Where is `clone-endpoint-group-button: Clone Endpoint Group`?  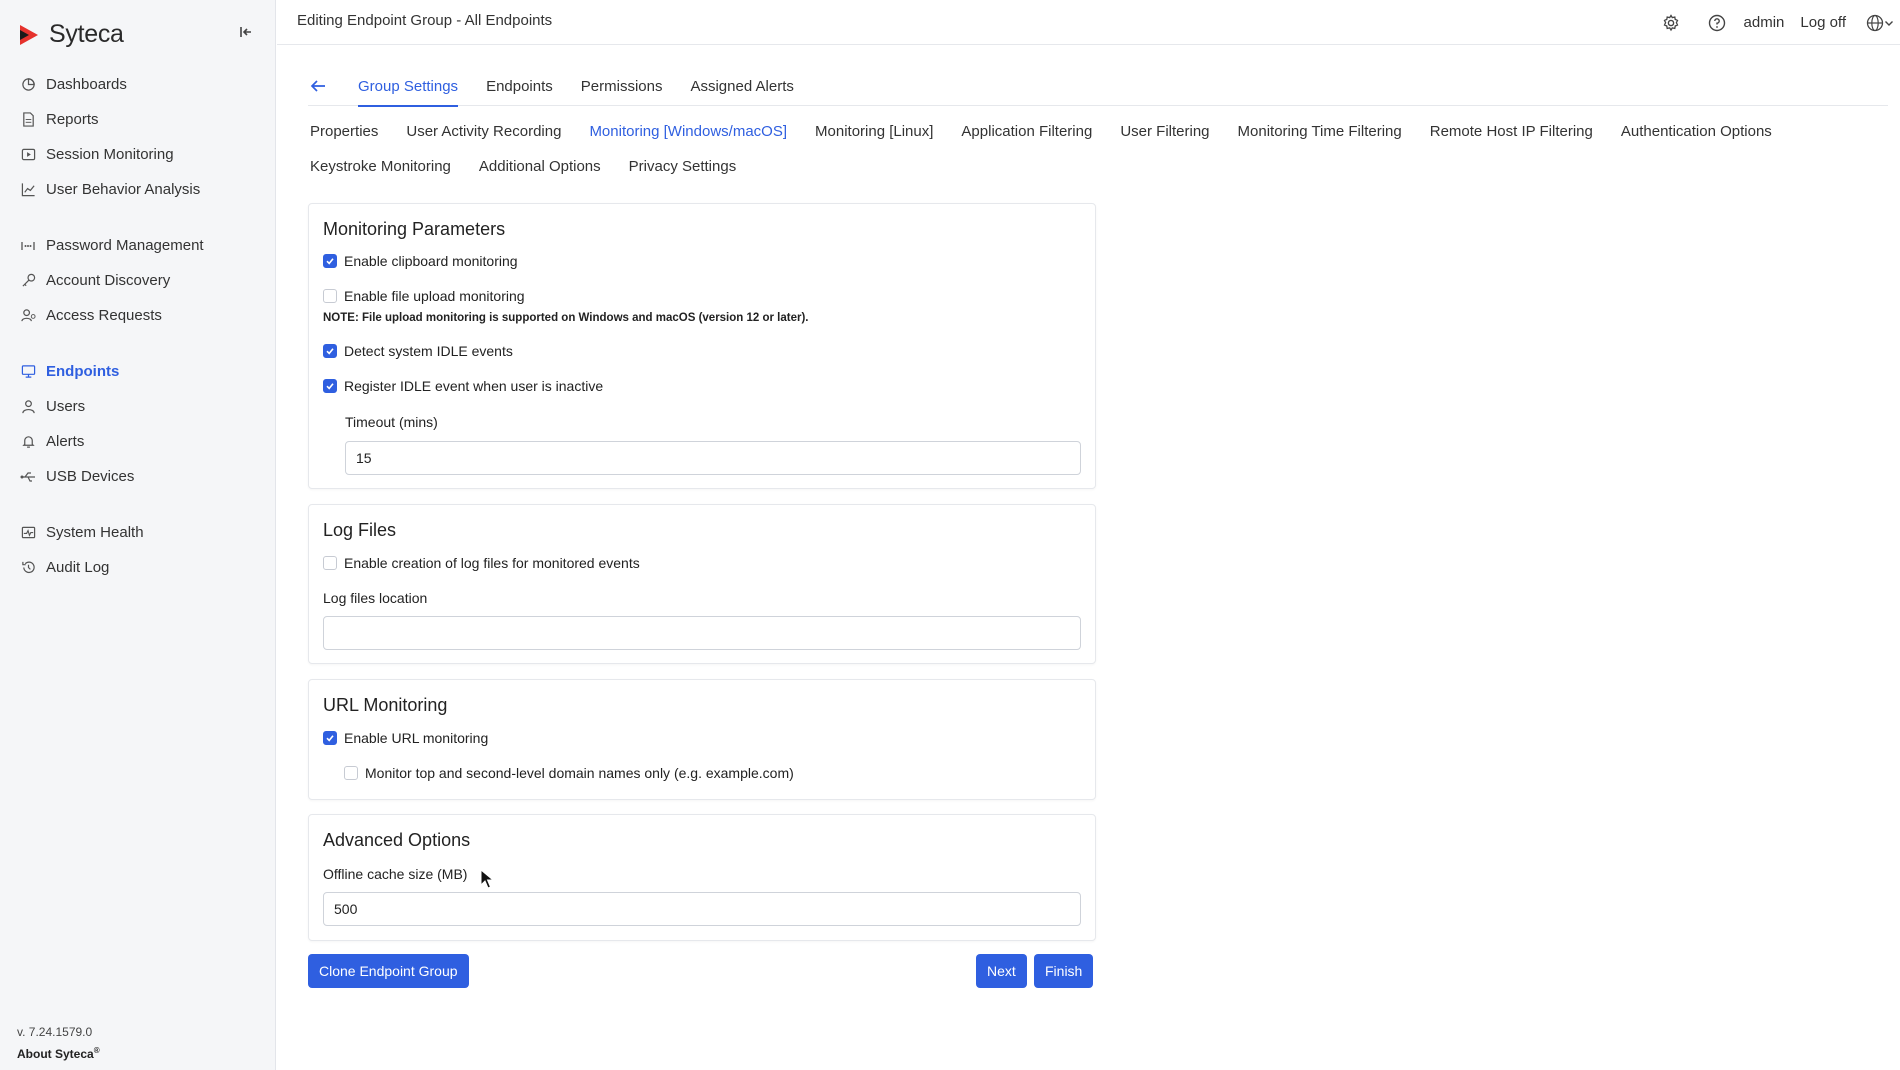 clone-endpoint-group-button: Clone Endpoint Group is located at coordinates (388, 971).